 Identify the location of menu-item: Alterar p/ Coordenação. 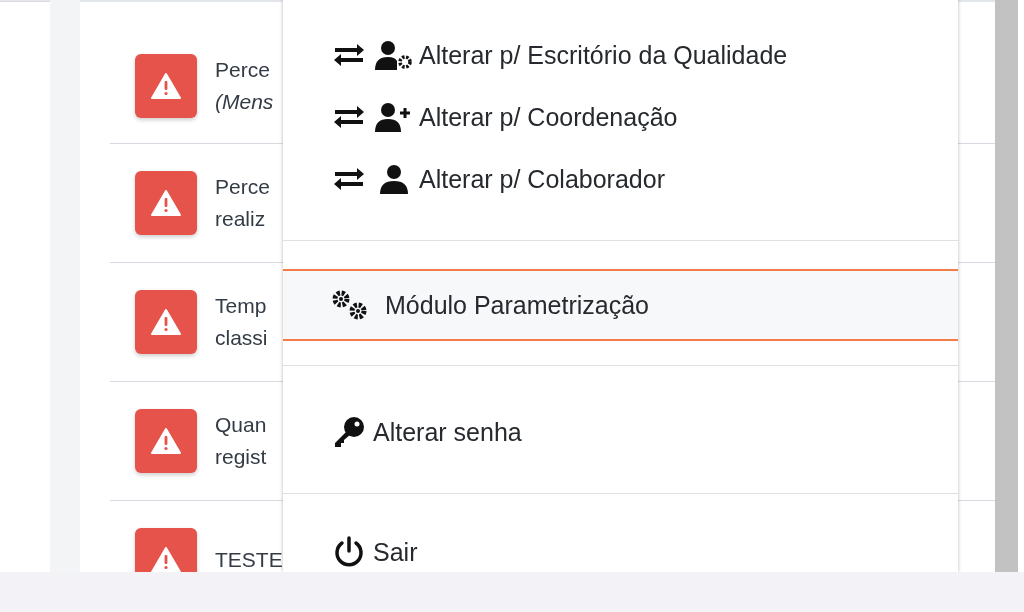
(620, 117).